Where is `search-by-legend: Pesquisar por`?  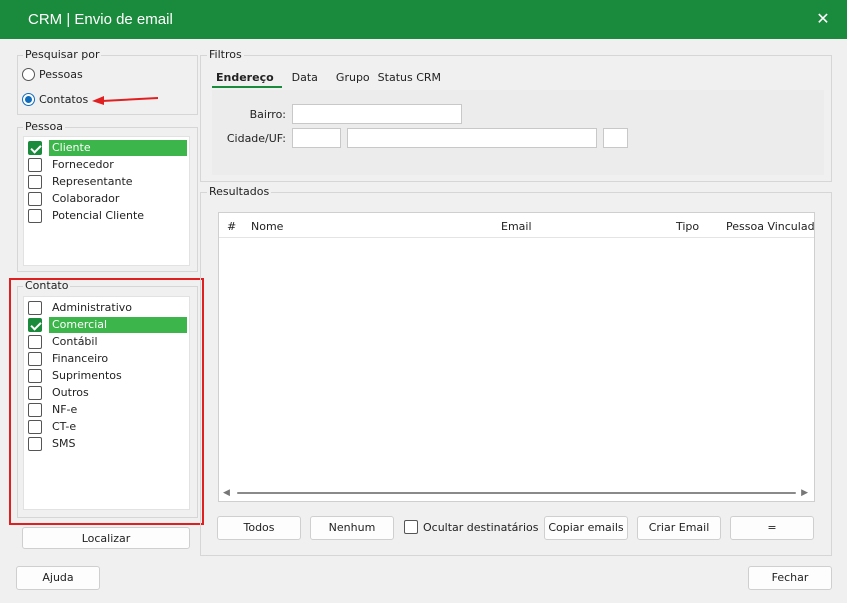 search-by-legend: Pesquisar por is located at coordinates (62, 54).